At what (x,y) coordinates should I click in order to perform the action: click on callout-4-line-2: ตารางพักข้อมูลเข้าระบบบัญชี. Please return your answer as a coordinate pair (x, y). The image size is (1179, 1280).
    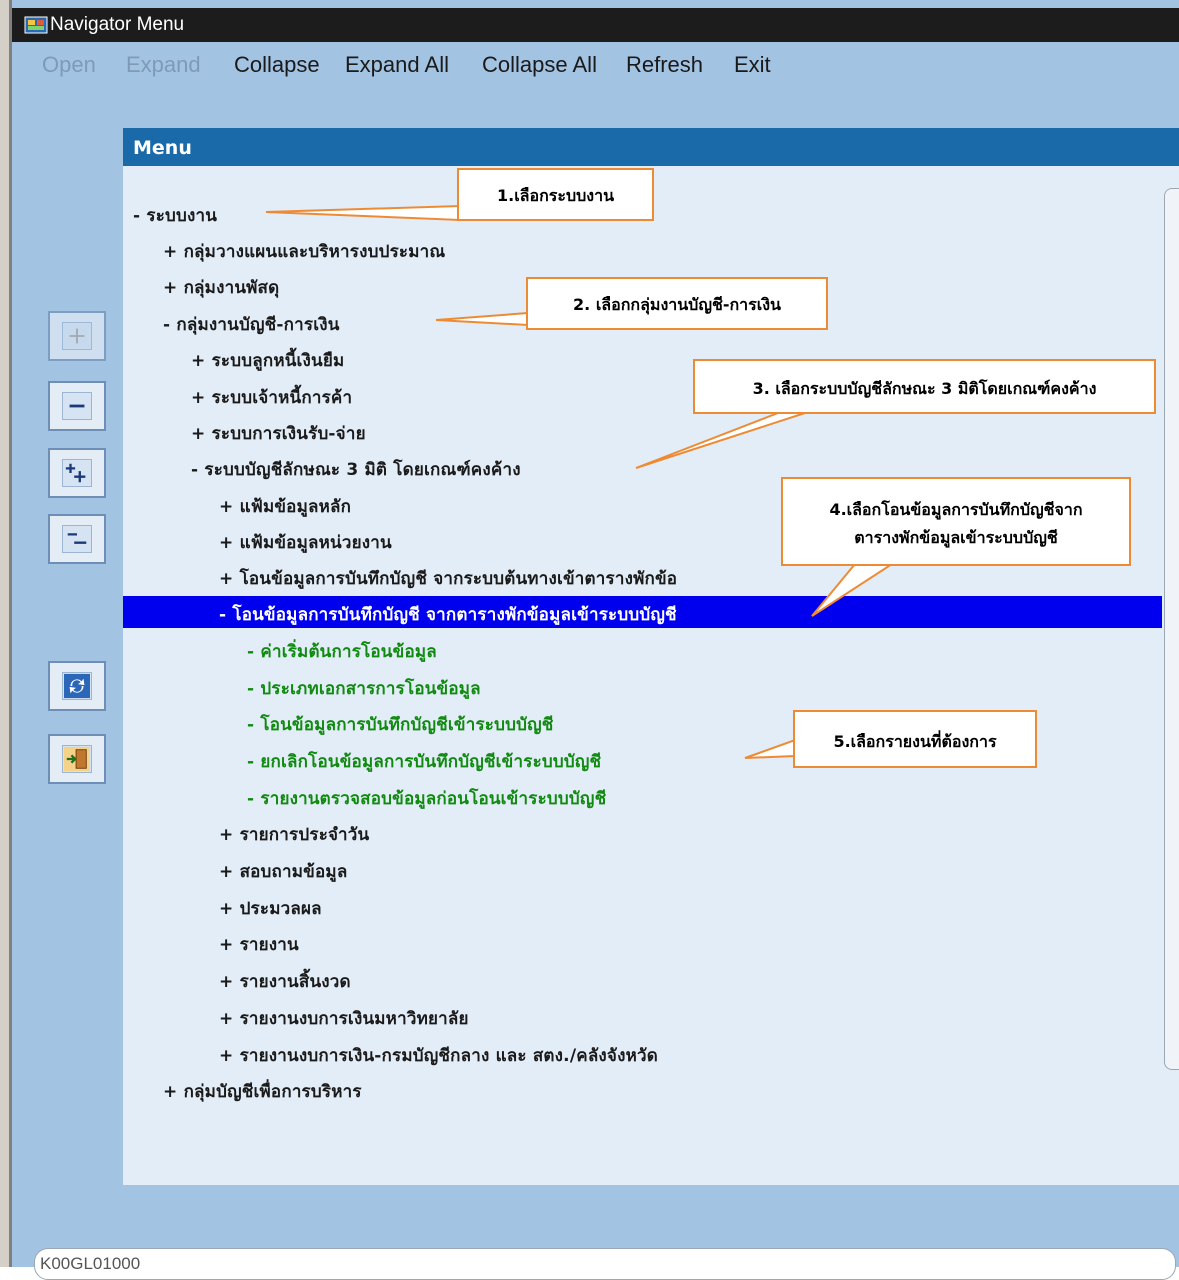
    Looking at the image, I should click on (956, 537).